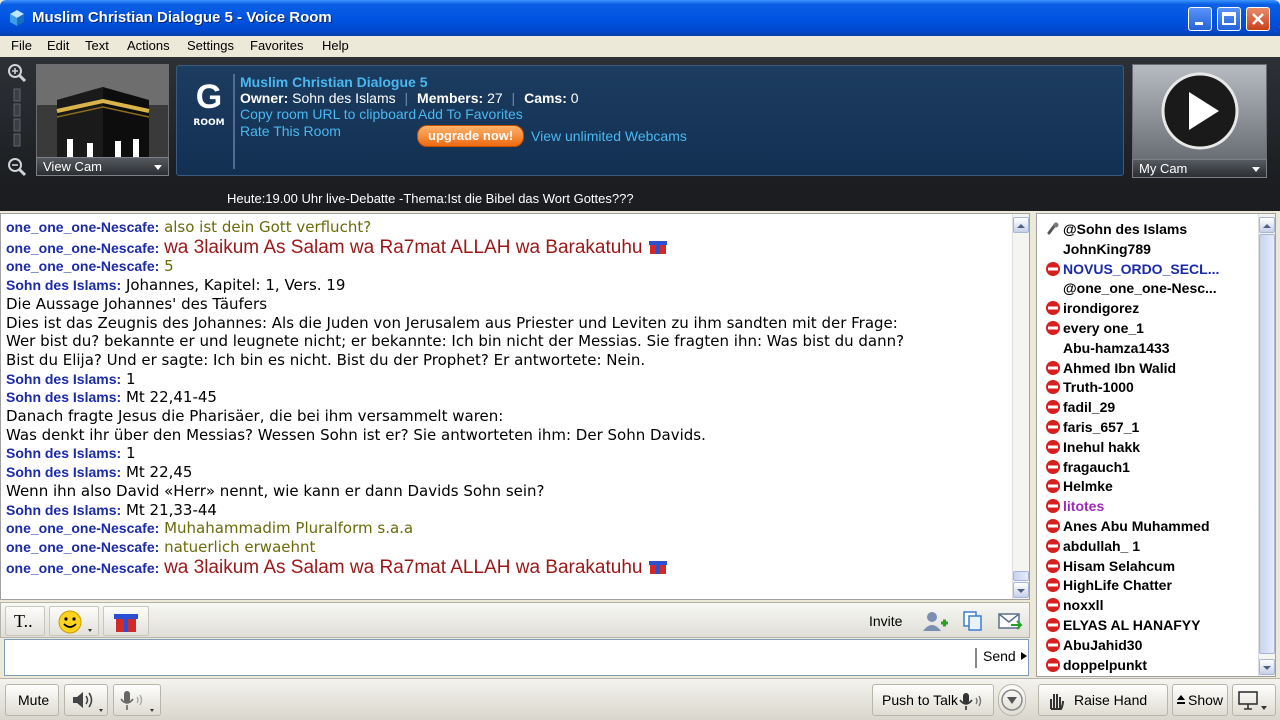 Image resolution: width=1280 pixels, height=720 pixels. What do you see at coordinates (32, 700) in the screenshot?
I see `mute-button: Mute` at bounding box center [32, 700].